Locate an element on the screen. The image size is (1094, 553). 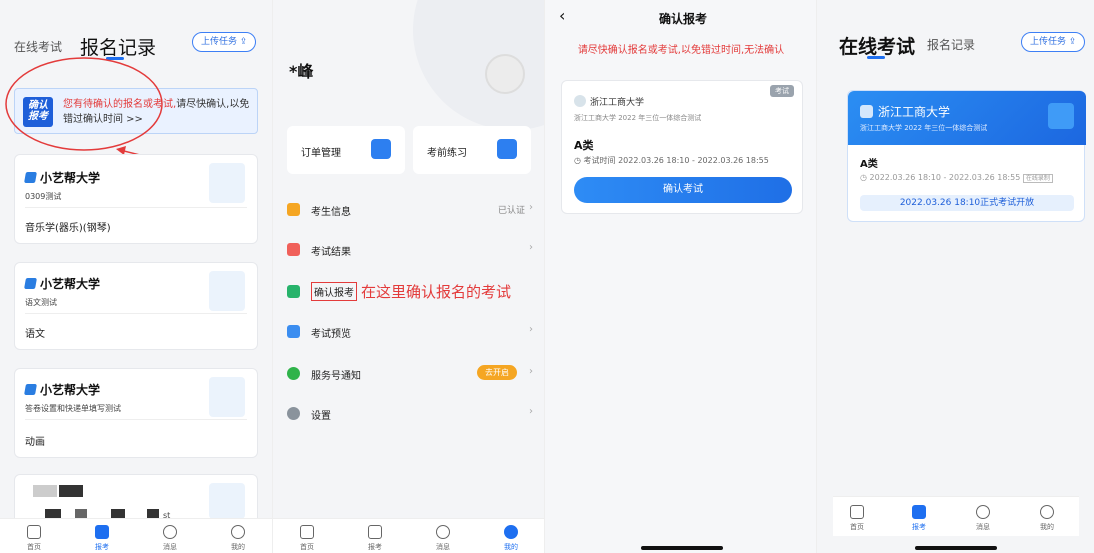
menu-label: 考生信息 is located at coordinates (331, 212).